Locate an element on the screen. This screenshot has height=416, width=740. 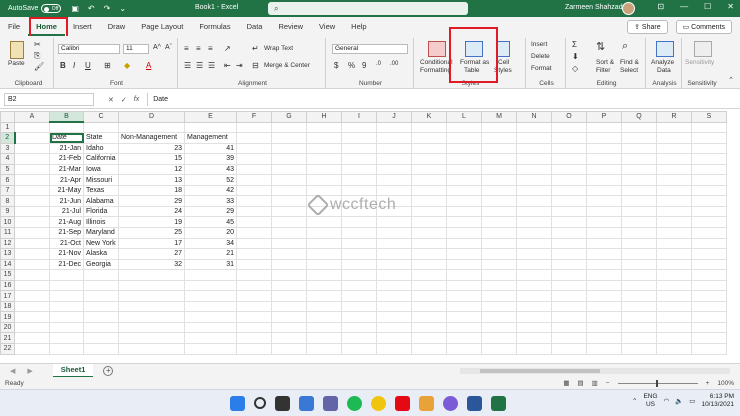
tab-formulas: Formulas is located at coordinates (214, 26).